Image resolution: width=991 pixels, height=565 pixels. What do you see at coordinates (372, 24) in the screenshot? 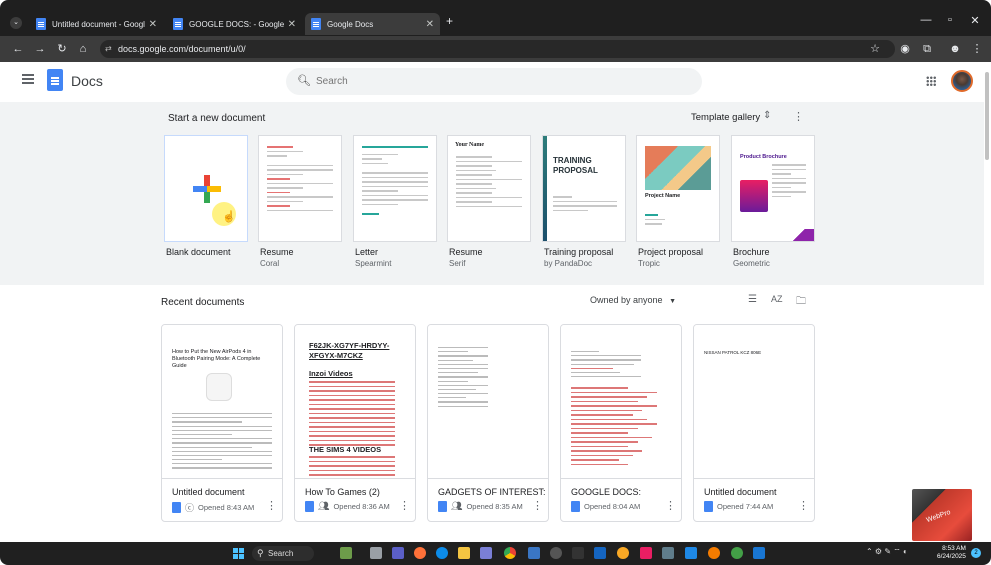
I see `tab-google-docs: Google Docs ✕` at bounding box center [372, 24].